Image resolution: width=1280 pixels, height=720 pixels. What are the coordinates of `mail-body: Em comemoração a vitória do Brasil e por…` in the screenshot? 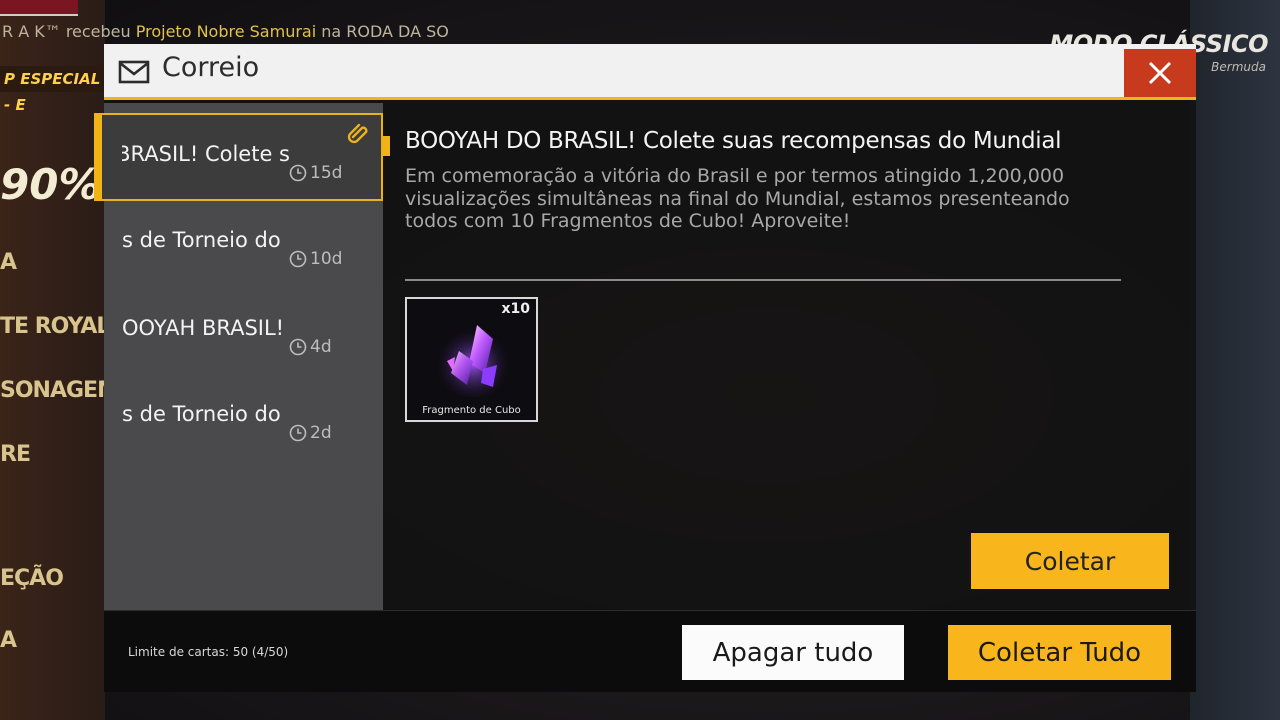 It's located at (737, 198).